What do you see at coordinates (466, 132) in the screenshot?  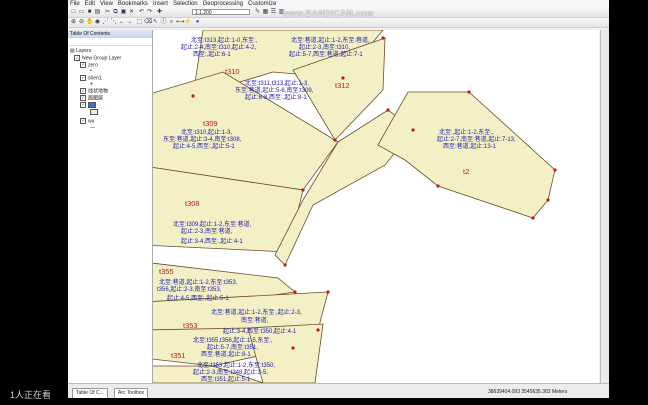 I see `svg-text: 北至:,起止:1-2,东至:,` at bounding box center [466, 132].